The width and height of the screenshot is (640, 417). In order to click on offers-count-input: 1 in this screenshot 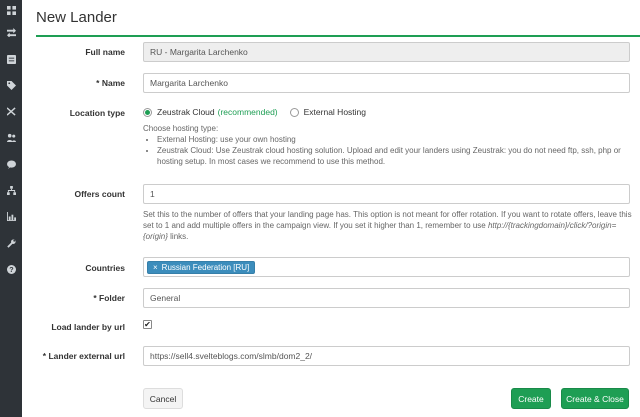, I will do `click(386, 194)`.